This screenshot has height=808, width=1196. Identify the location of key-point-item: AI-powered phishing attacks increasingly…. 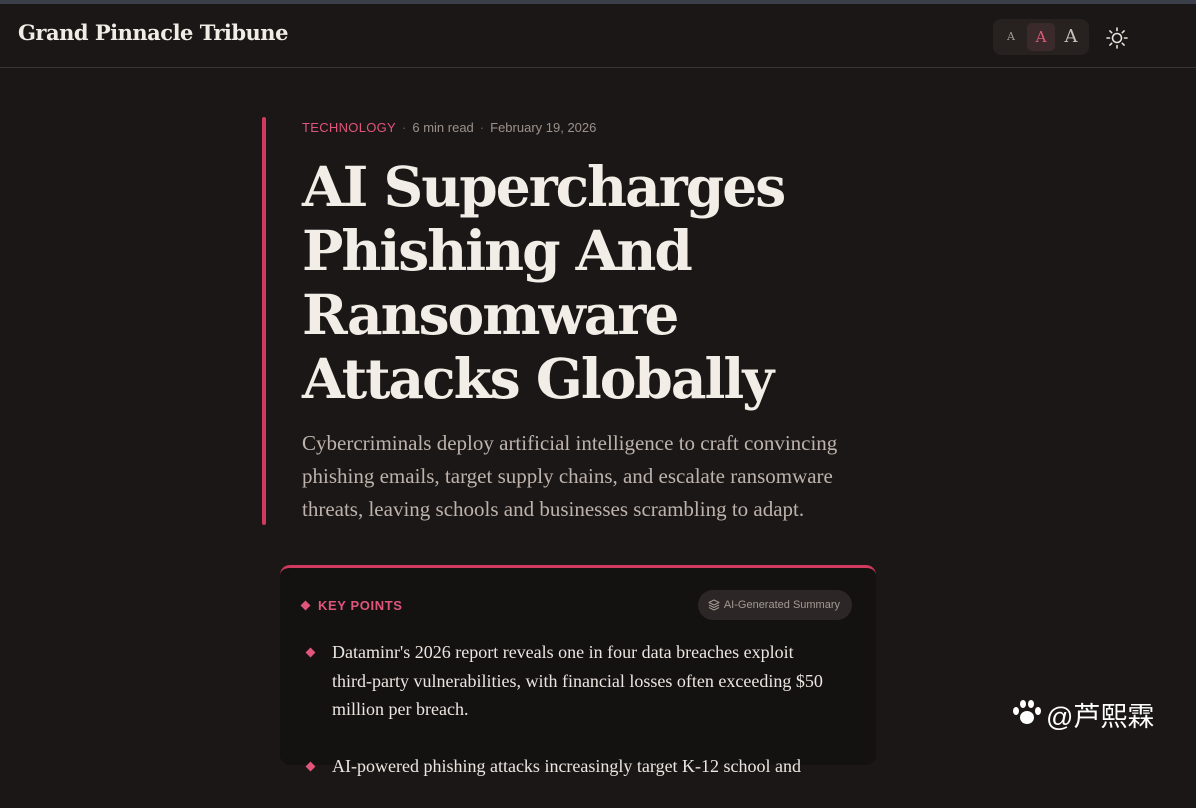
(569, 766).